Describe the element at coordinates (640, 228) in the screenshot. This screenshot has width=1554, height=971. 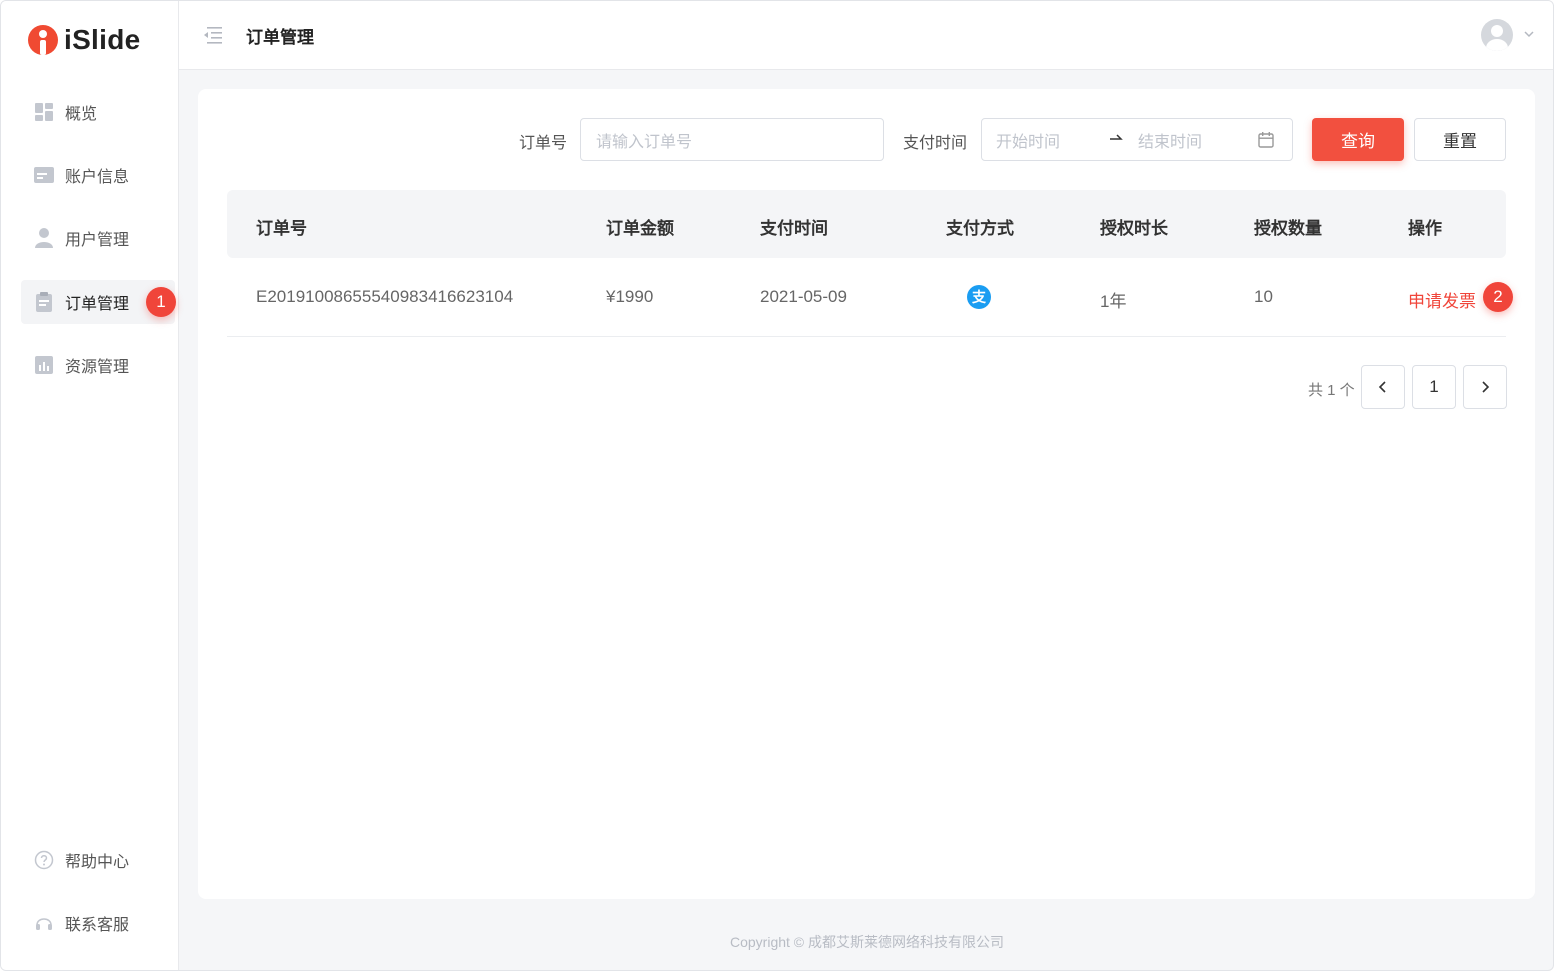
I see `column-header-amount: 订单金额` at that location.